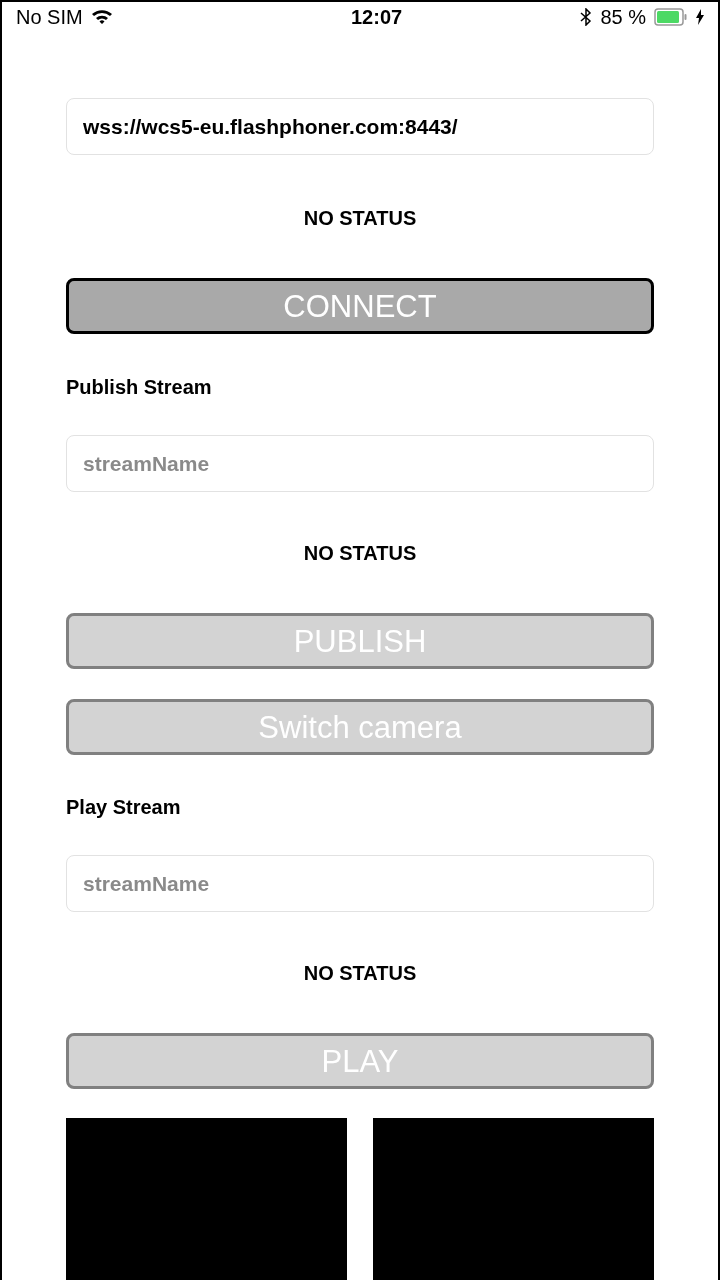  I want to click on section-title: Play Stream, so click(124, 807).